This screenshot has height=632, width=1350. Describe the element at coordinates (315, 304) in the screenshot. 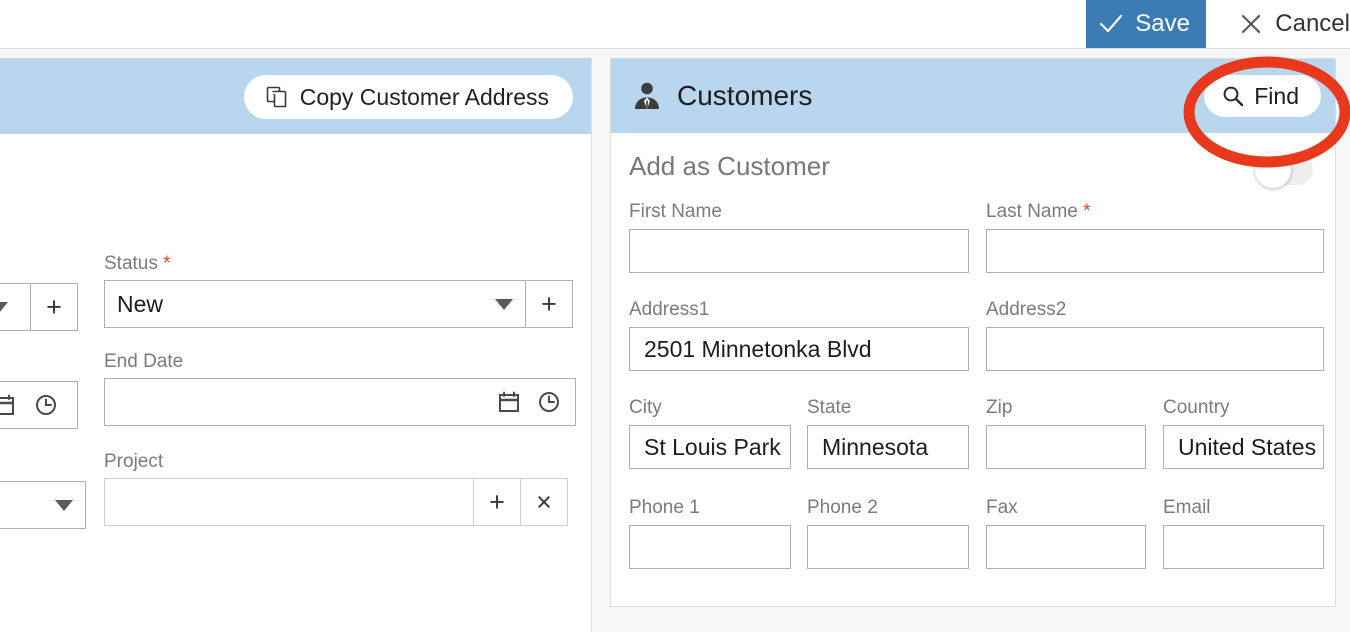

I see `status-select: New` at that location.